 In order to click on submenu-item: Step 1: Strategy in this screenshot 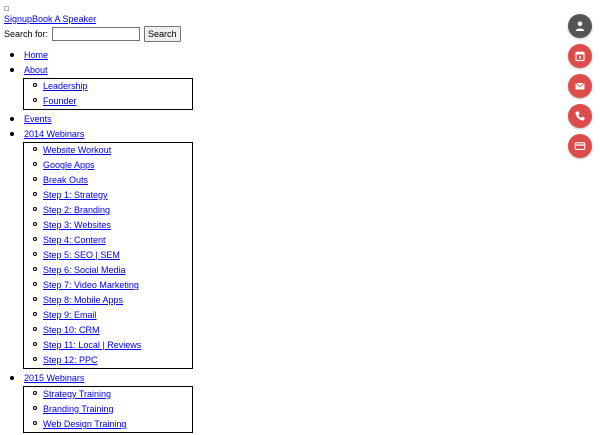, I will do `click(112, 195)`.